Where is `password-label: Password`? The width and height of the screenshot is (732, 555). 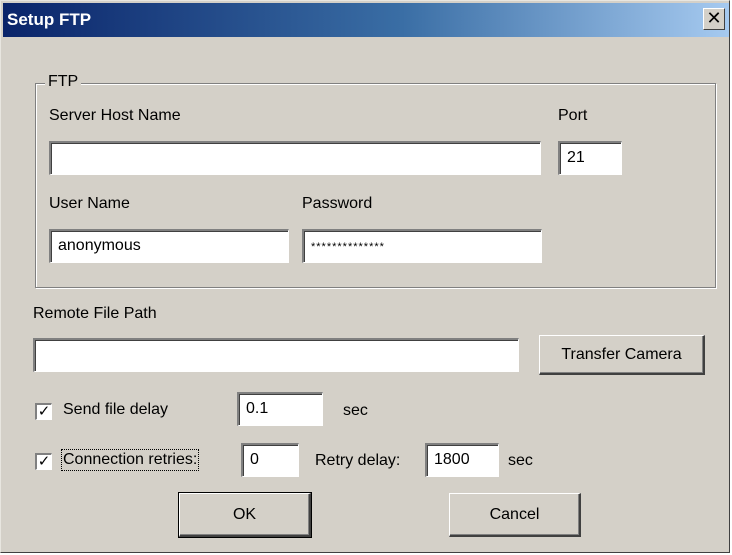
password-label: Password is located at coordinates (337, 203).